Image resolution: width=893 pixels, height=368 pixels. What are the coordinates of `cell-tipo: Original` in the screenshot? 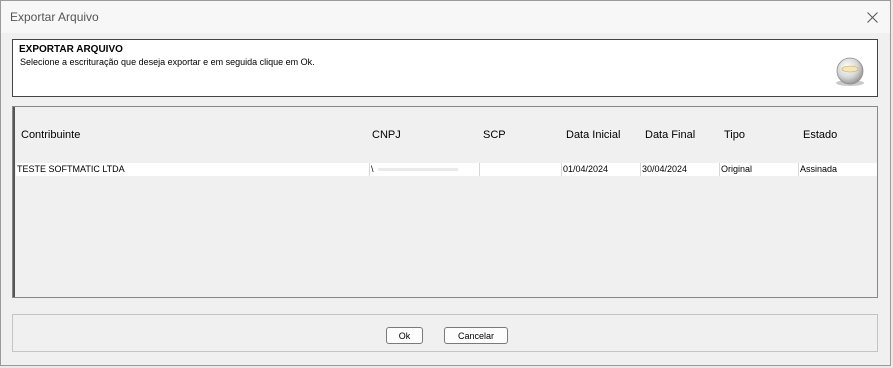 It's located at (758, 169).